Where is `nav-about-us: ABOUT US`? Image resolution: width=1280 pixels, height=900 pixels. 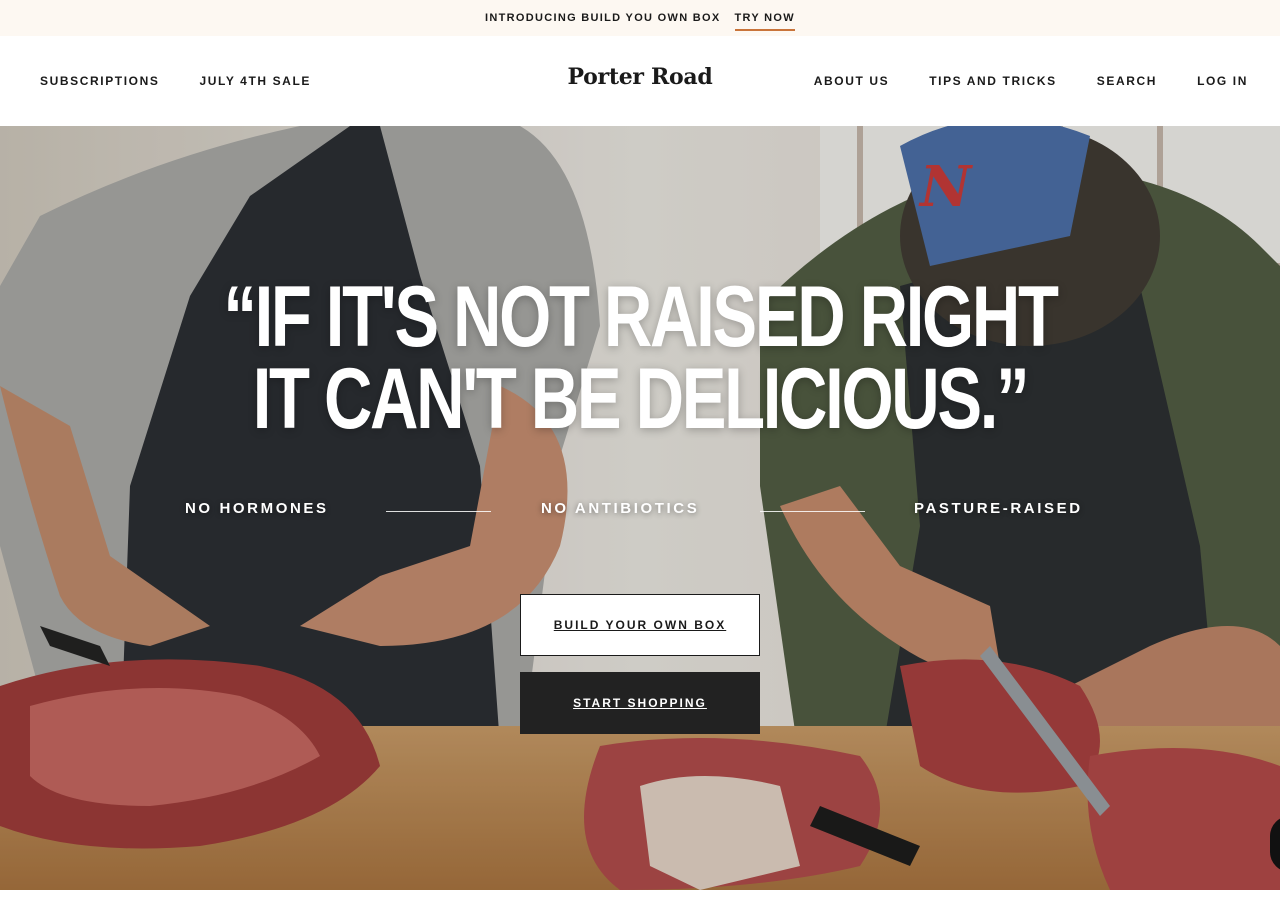 nav-about-us: ABOUT US is located at coordinates (851, 81).